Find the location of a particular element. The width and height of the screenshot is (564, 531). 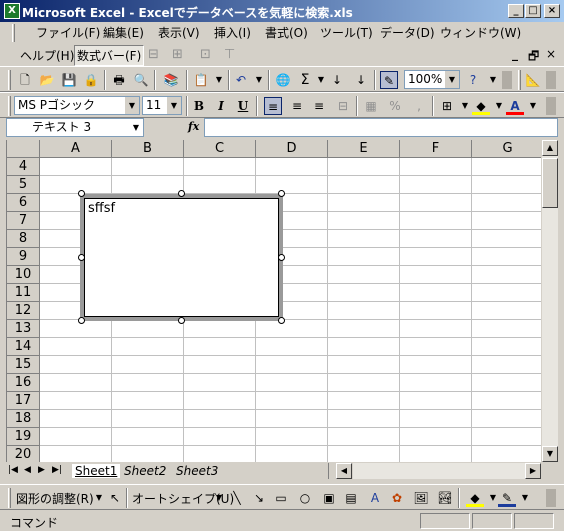

menu-window: ウィンドウ(W) is located at coordinates (480, 32).